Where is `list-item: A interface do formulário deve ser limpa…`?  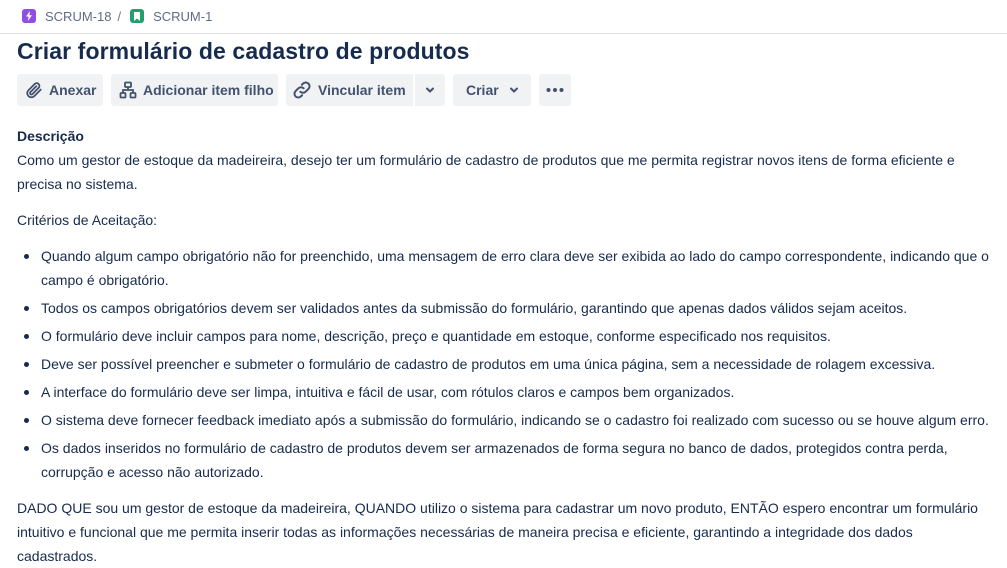 list-item: A interface do formulário deve ser limpa… is located at coordinates (504, 392).